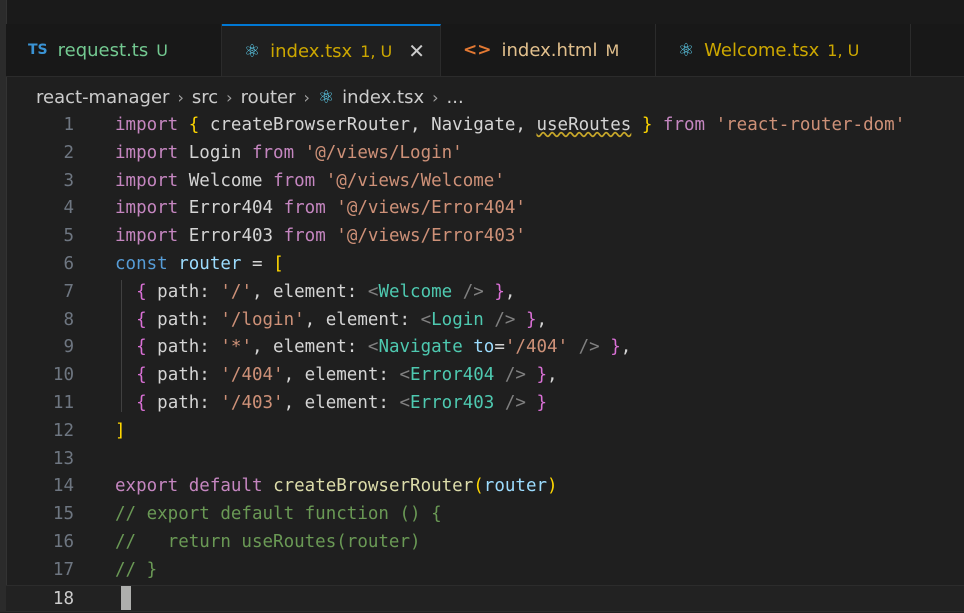 This screenshot has width=964, height=613. Describe the element at coordinates (236, 347) in the screenshot. I see `code-token: '*'` at that location.